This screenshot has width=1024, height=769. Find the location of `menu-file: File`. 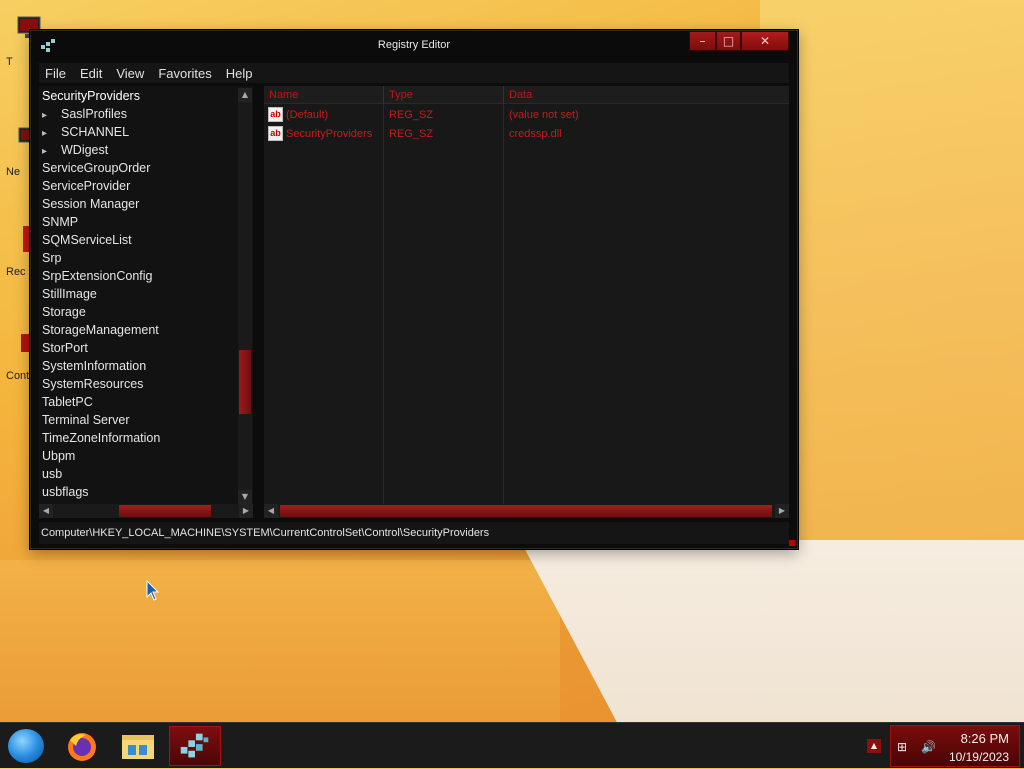

menu-file: File is located at coordinates (55, 73).